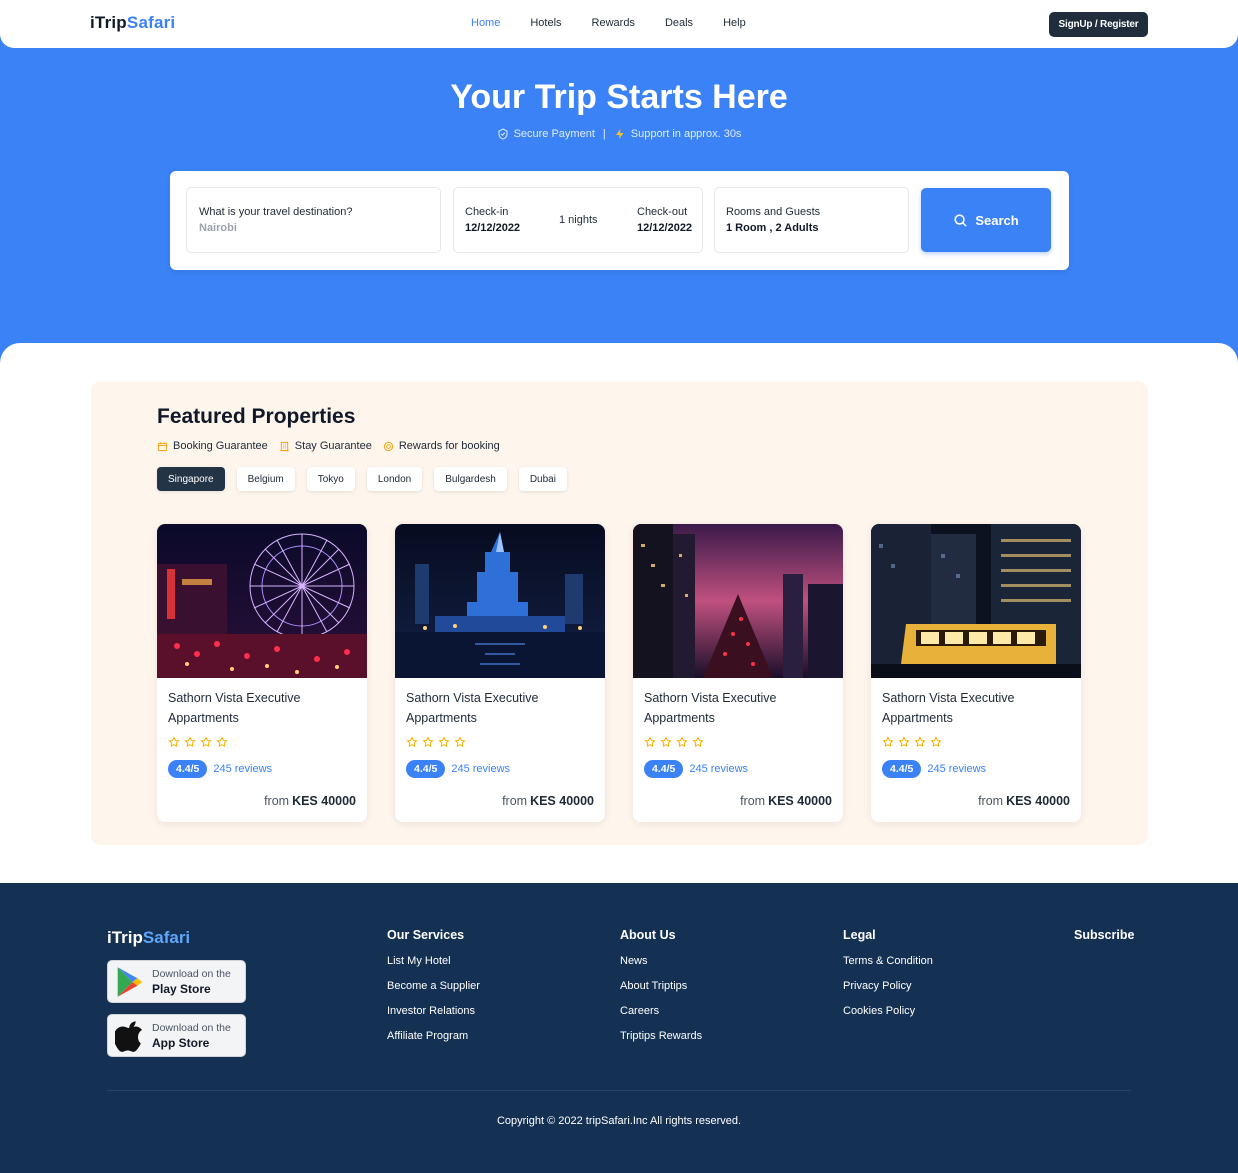 The height and width of the screenshot is (1173, 1238). I want to click on city-chip-belgium: Belgium, so click(265, 479).